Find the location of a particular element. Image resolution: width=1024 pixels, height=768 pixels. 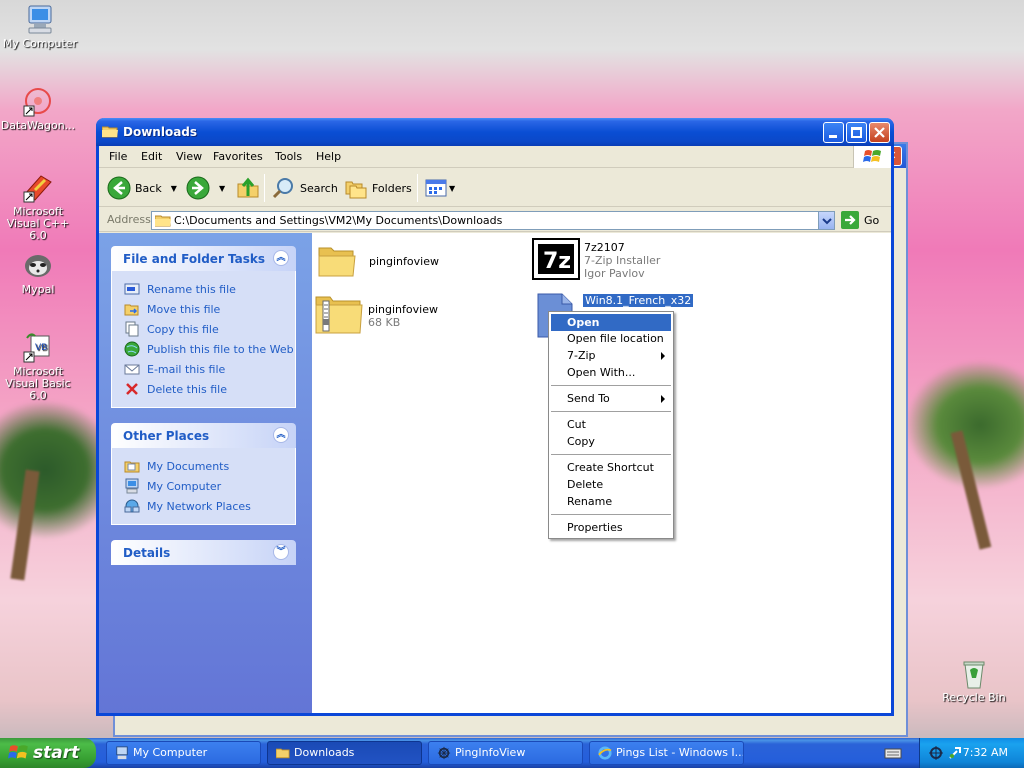

desktop-icon-recycle-bin: Recycle Bin is located at coordinates (974, 680).